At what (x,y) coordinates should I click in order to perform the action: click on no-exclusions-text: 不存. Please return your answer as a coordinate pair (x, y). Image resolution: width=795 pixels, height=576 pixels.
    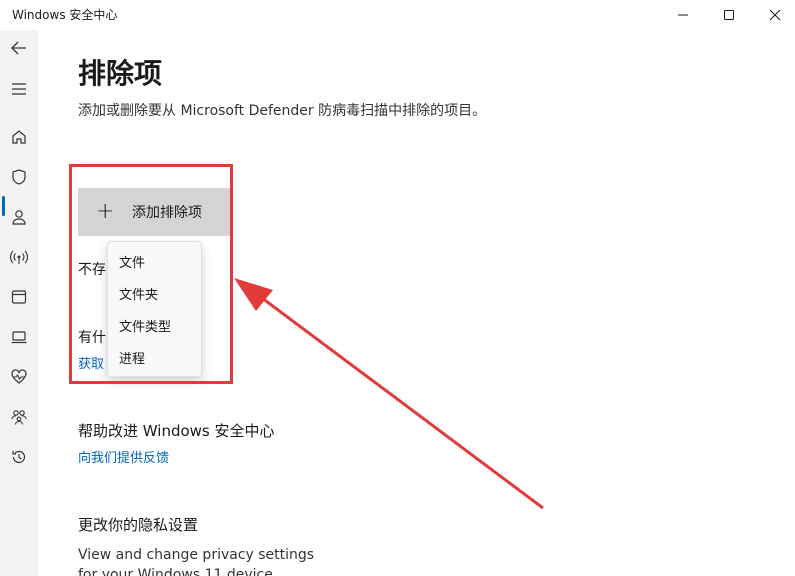
    Looking at the image, I should click on (92, 270).